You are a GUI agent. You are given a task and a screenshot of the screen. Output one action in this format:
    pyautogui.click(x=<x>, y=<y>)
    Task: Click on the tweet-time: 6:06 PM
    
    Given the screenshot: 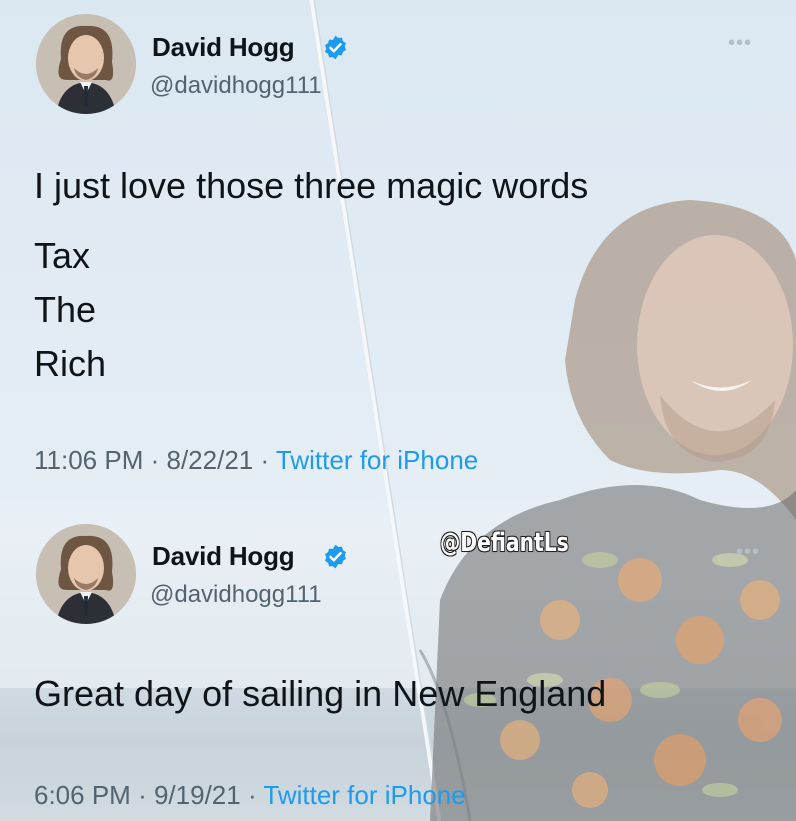 What is the action you would take?
    pyautogui.click(x=82, y=795)
    